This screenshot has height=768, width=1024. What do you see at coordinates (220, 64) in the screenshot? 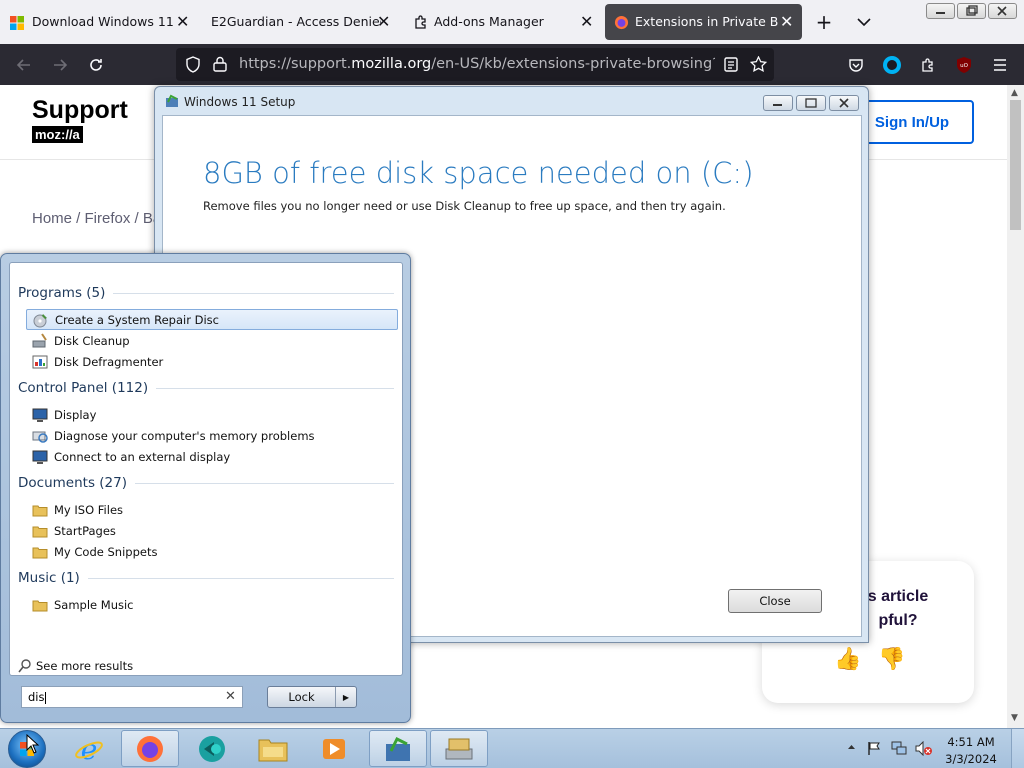
I see `lock-icon` at bounding box center [220, 64].